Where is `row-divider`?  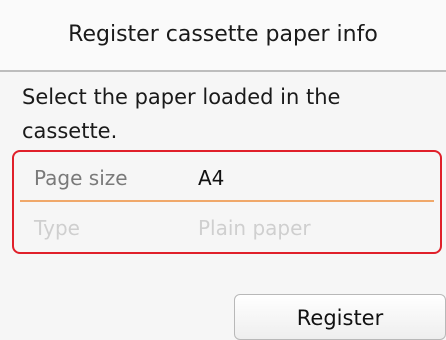
row-divider is located at coordinates (227, 201).